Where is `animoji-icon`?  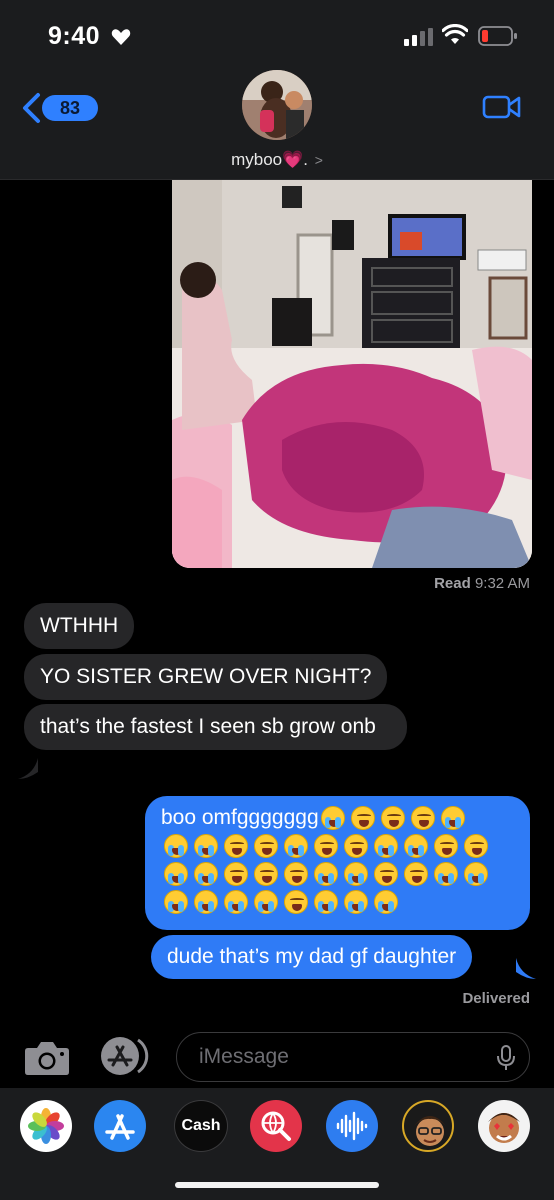 animoji-icon is located at coordinates (504, 1126).